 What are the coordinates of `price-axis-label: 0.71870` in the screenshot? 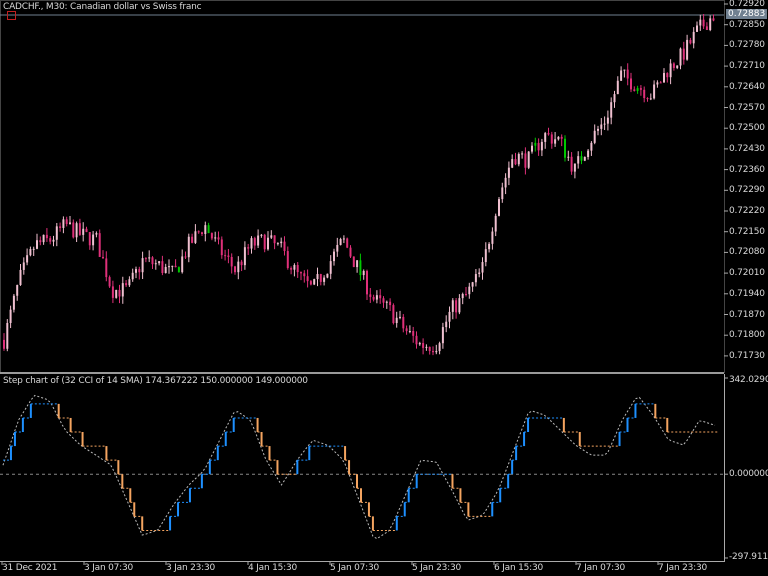 It's located at (747, 314).